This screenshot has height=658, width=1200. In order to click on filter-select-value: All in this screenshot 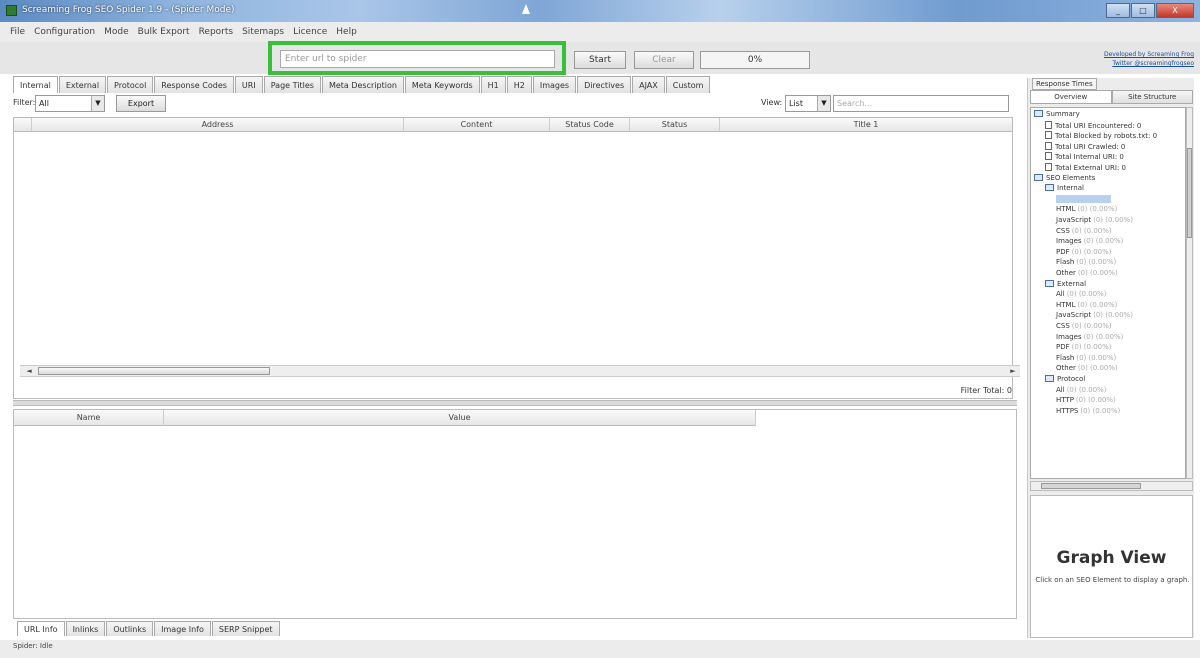, I will do `click(44, 103)`.